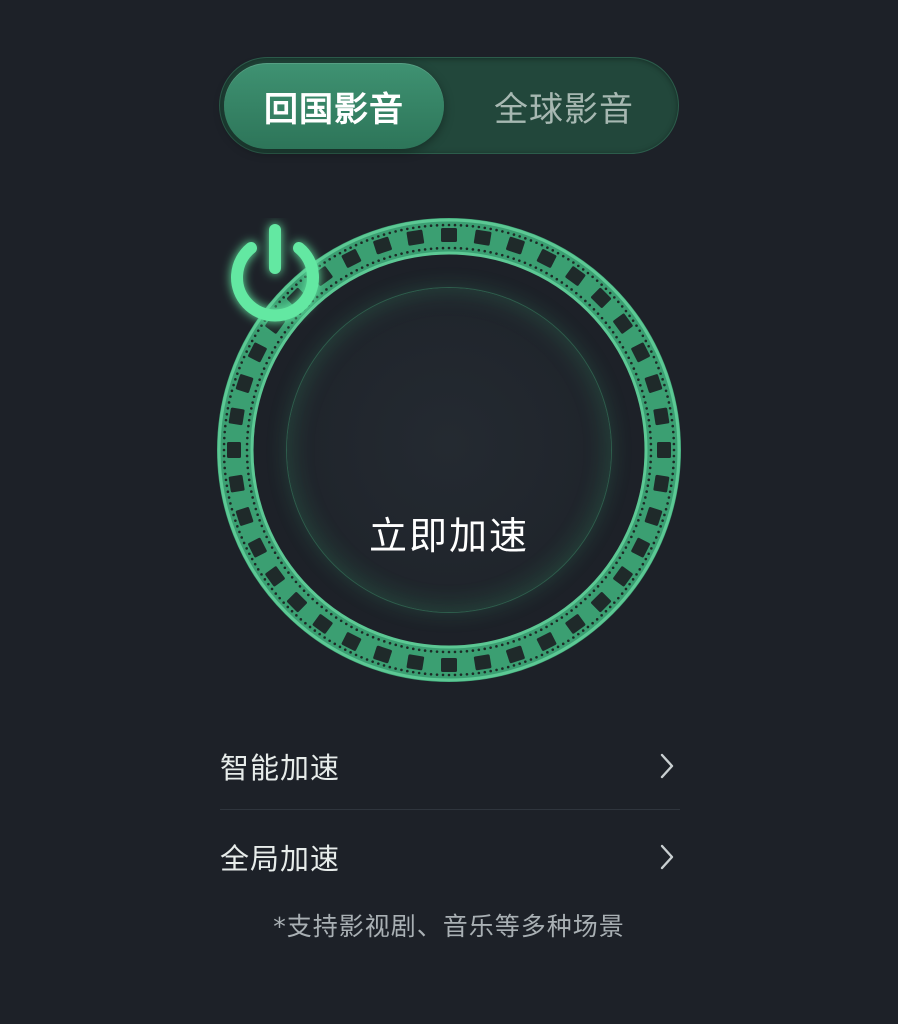  Describe the element at coordinates (448, 536) in the screenshot. I see `accelerate-label: 立即加速` at that location.